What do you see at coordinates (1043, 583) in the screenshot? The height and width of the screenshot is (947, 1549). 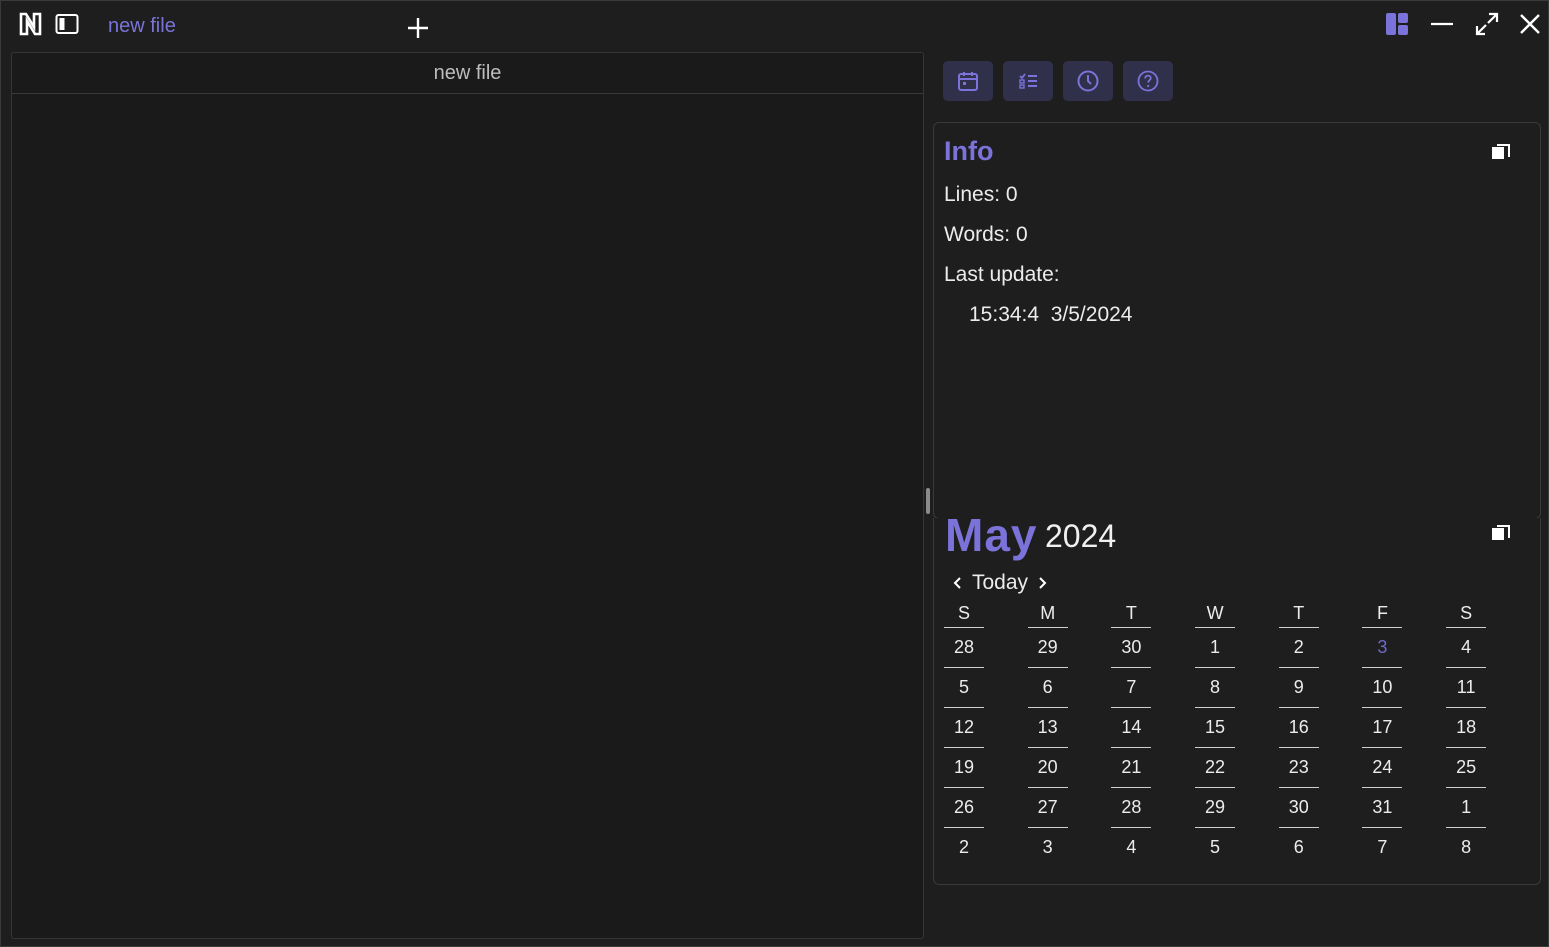 I see `chevron-right-icon` at bounding box center [1043, 583].